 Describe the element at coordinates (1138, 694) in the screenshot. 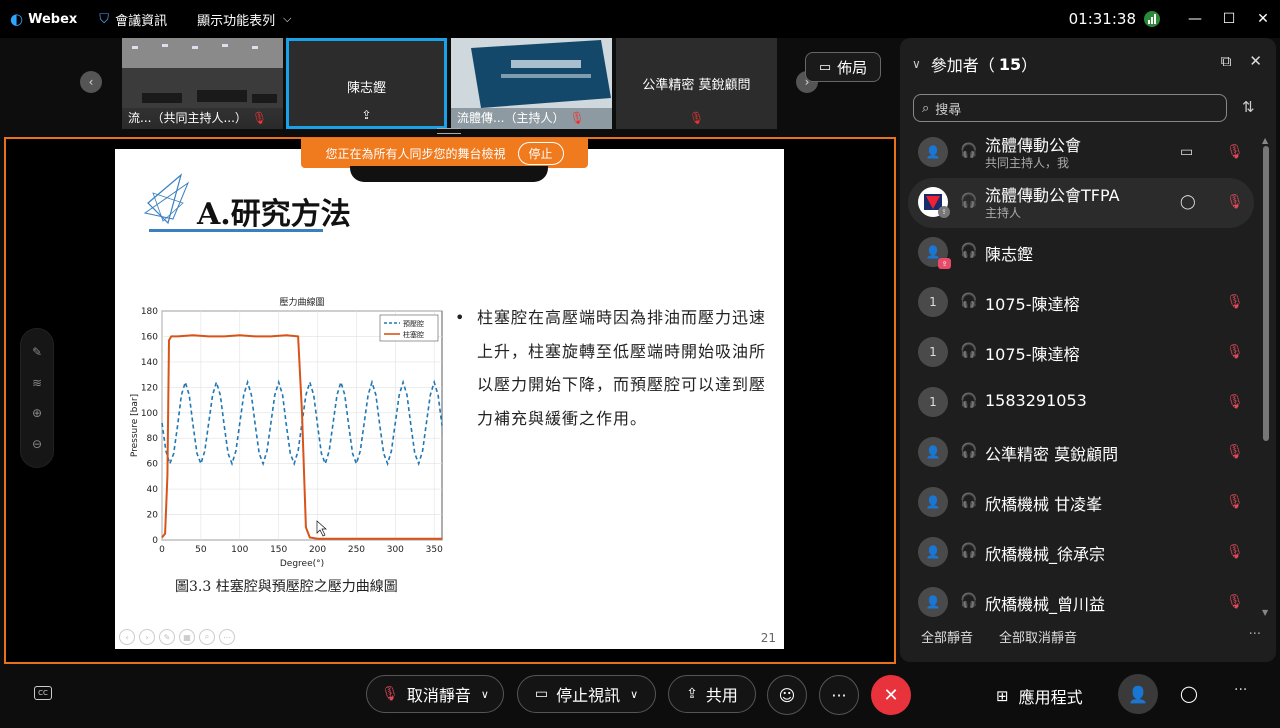

I see `participants-button: 👤` at that location.